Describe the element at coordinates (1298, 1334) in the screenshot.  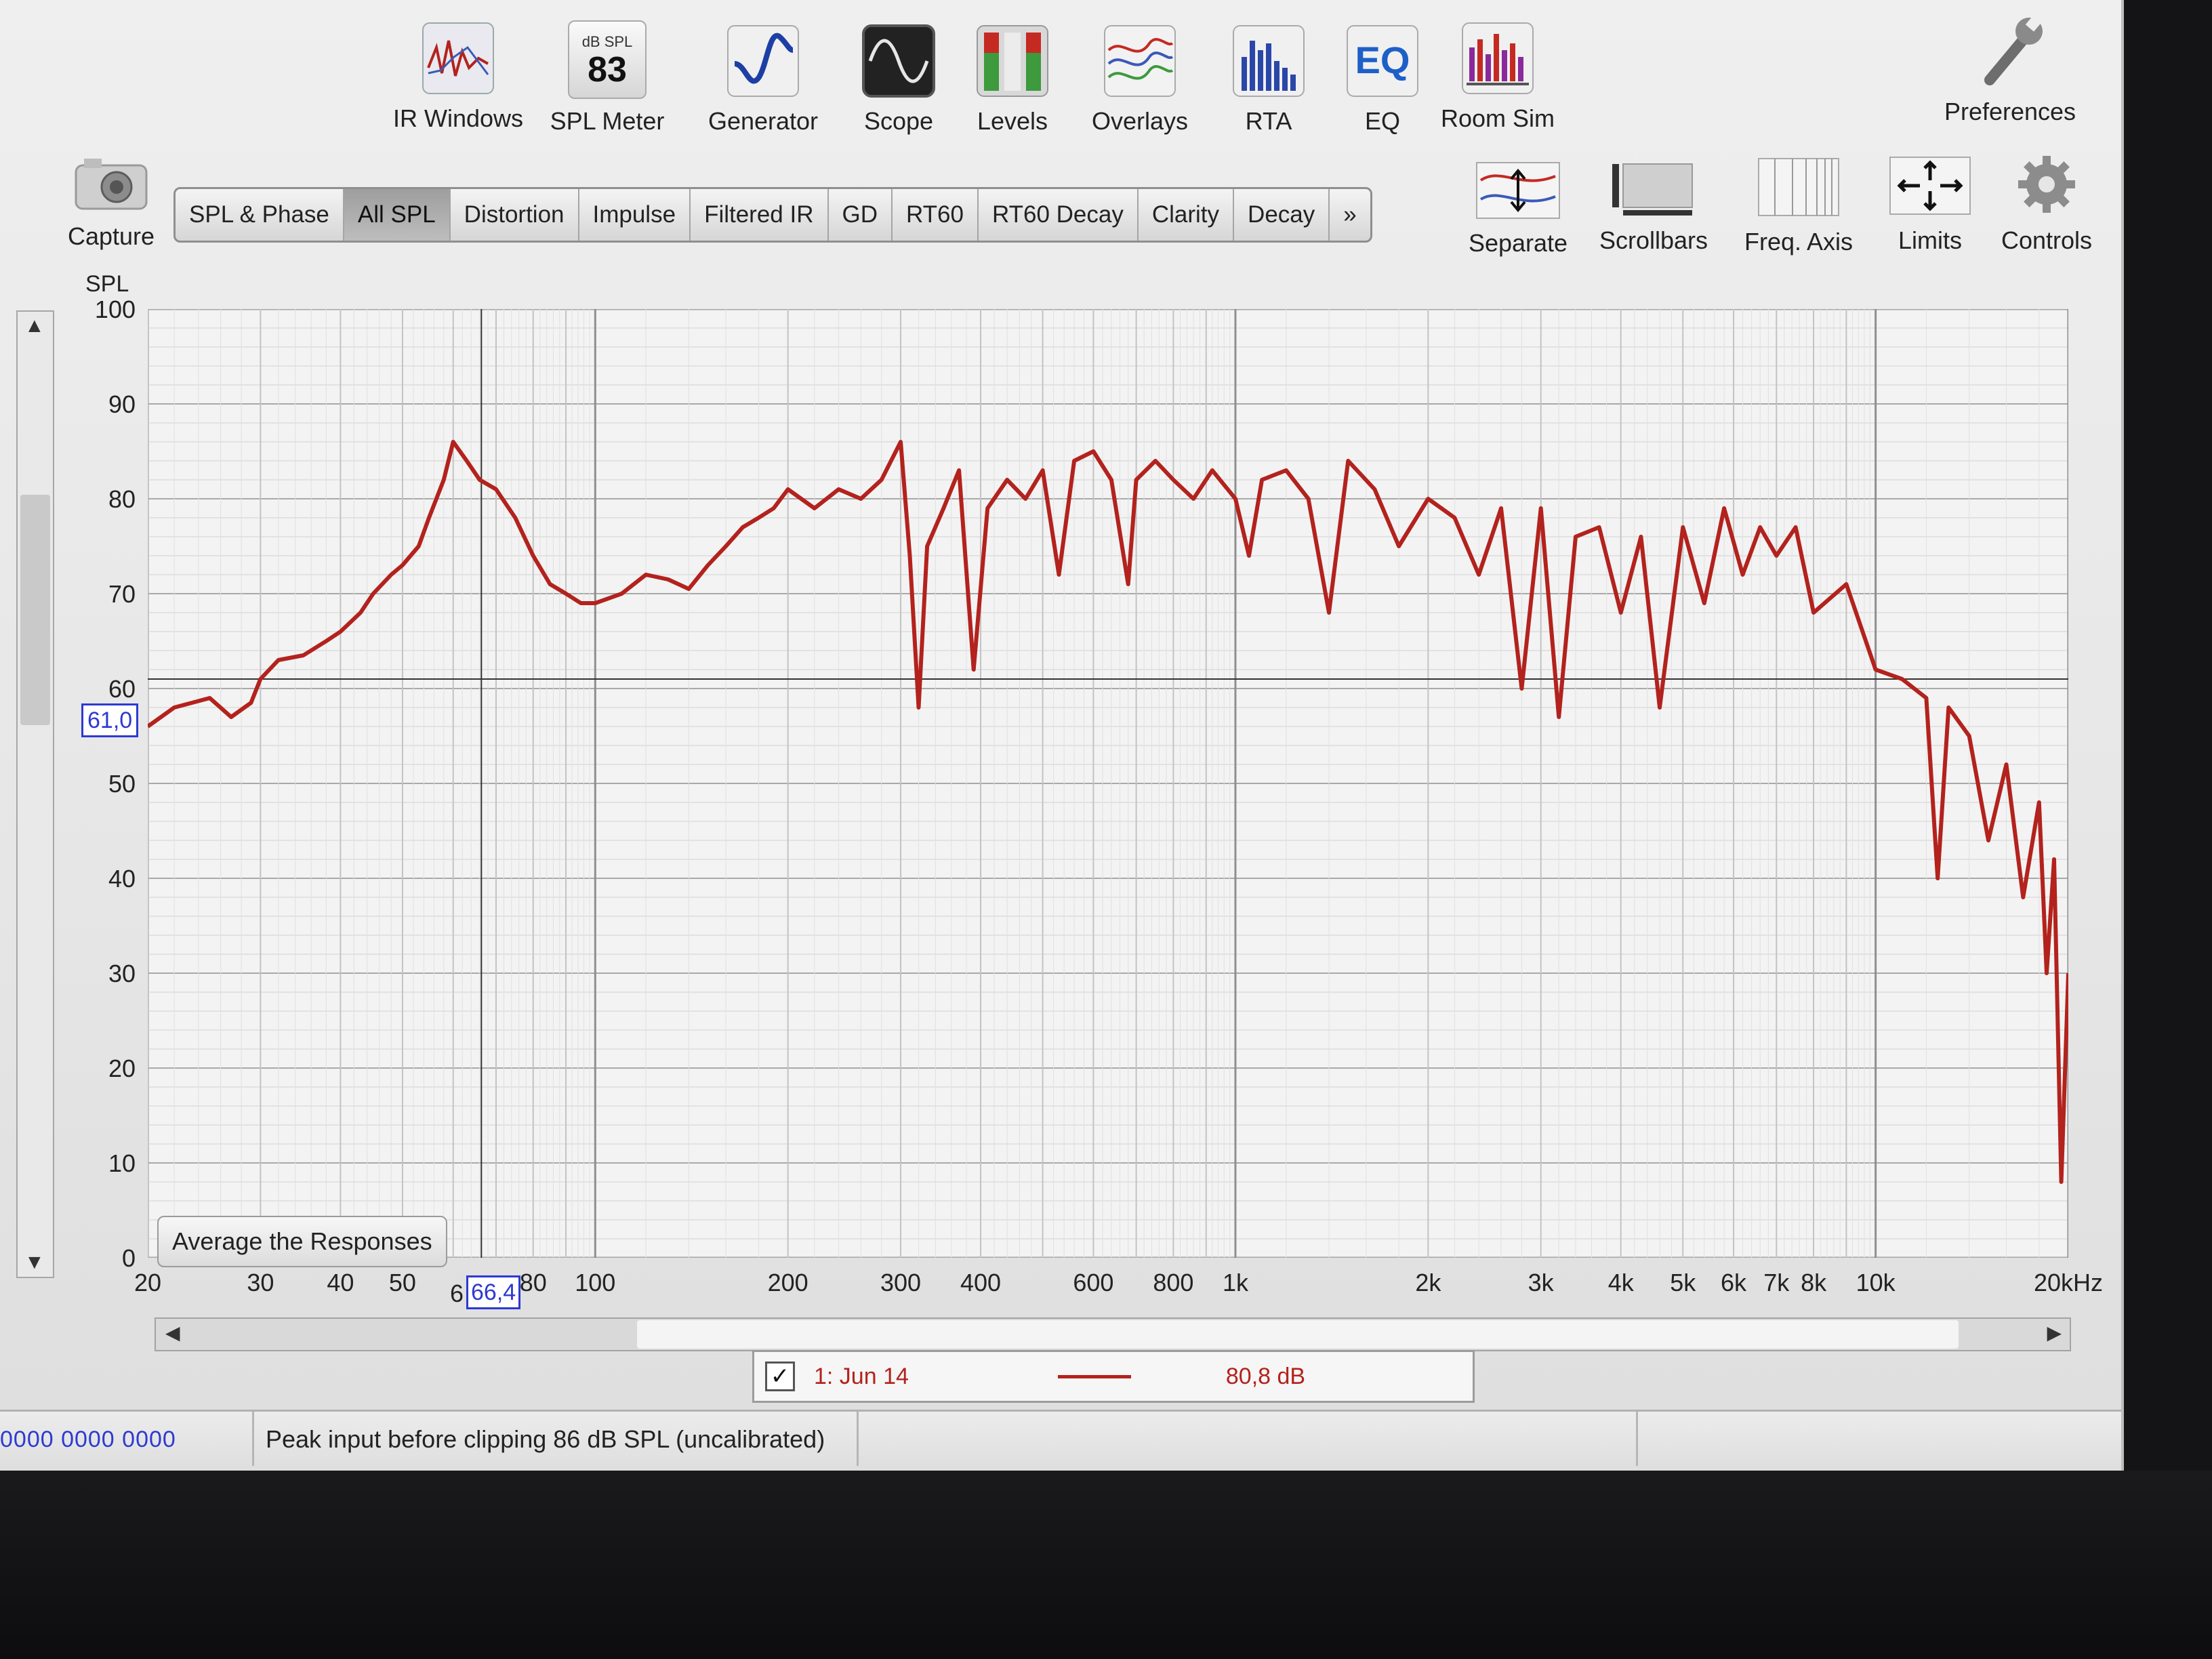
I see `horizontal-scroll-thumb` at that location.